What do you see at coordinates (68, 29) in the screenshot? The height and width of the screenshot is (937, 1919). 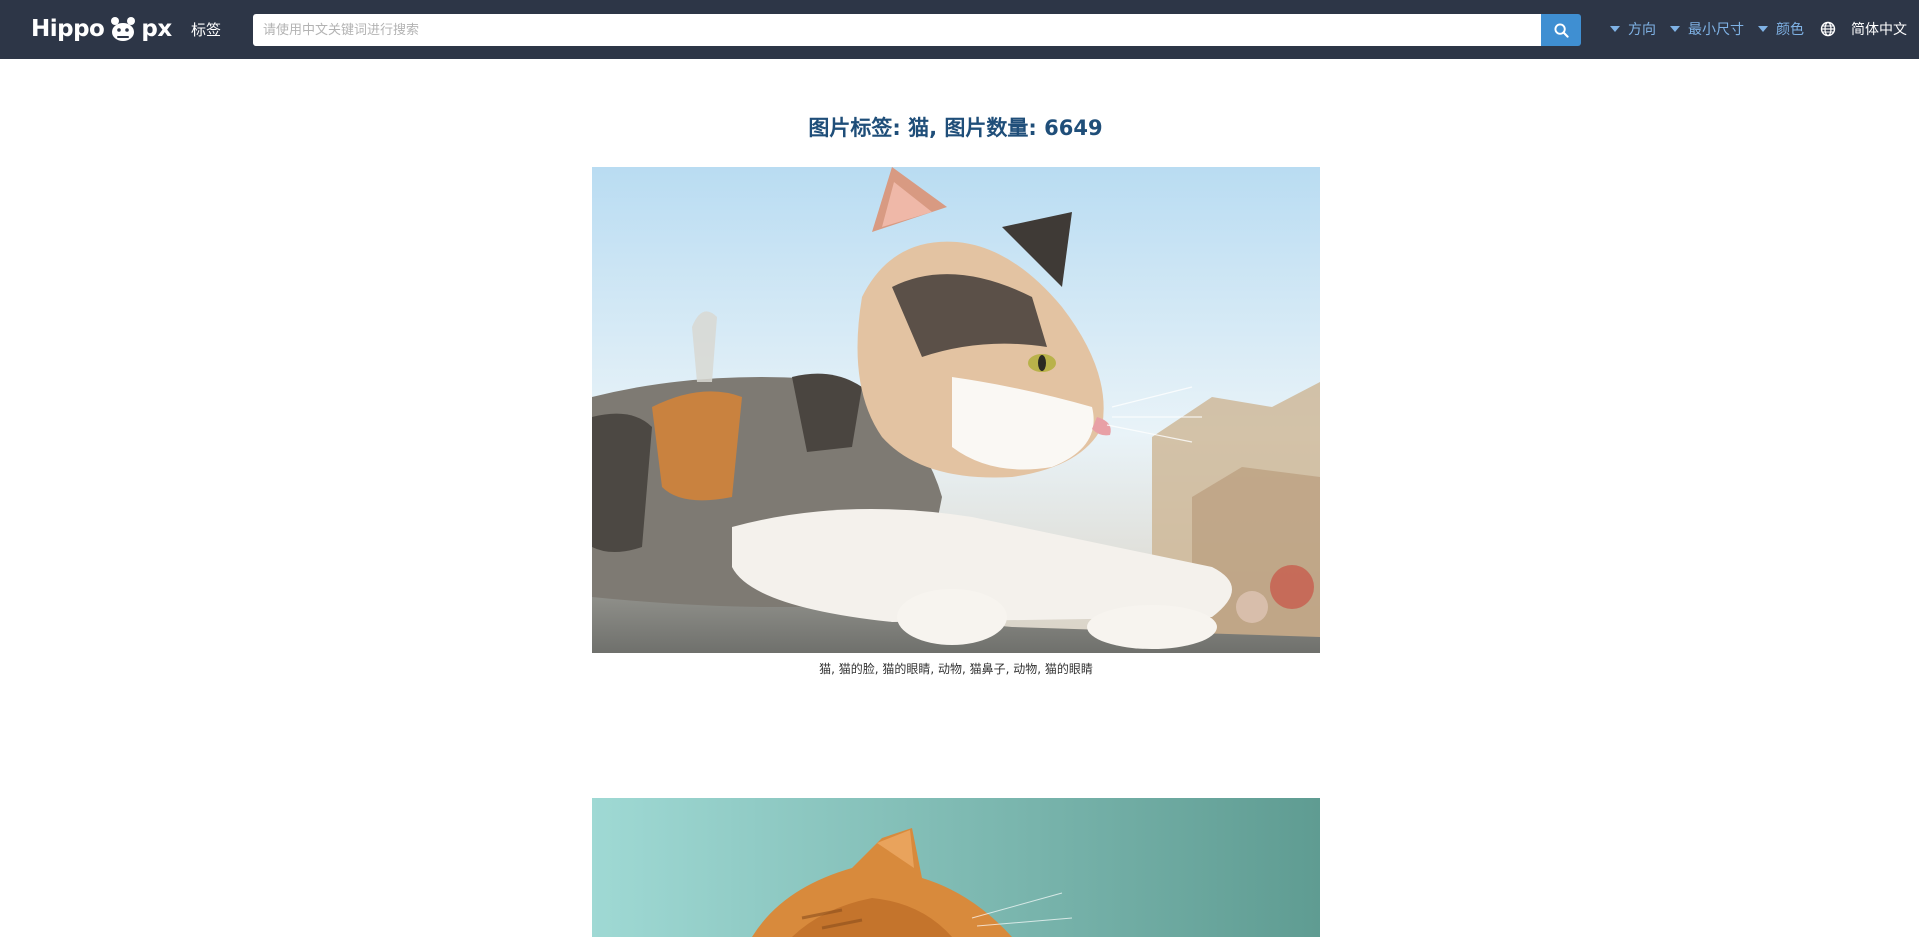 I see `brand-name-left: Hippo` at bounding box center [68, 29].